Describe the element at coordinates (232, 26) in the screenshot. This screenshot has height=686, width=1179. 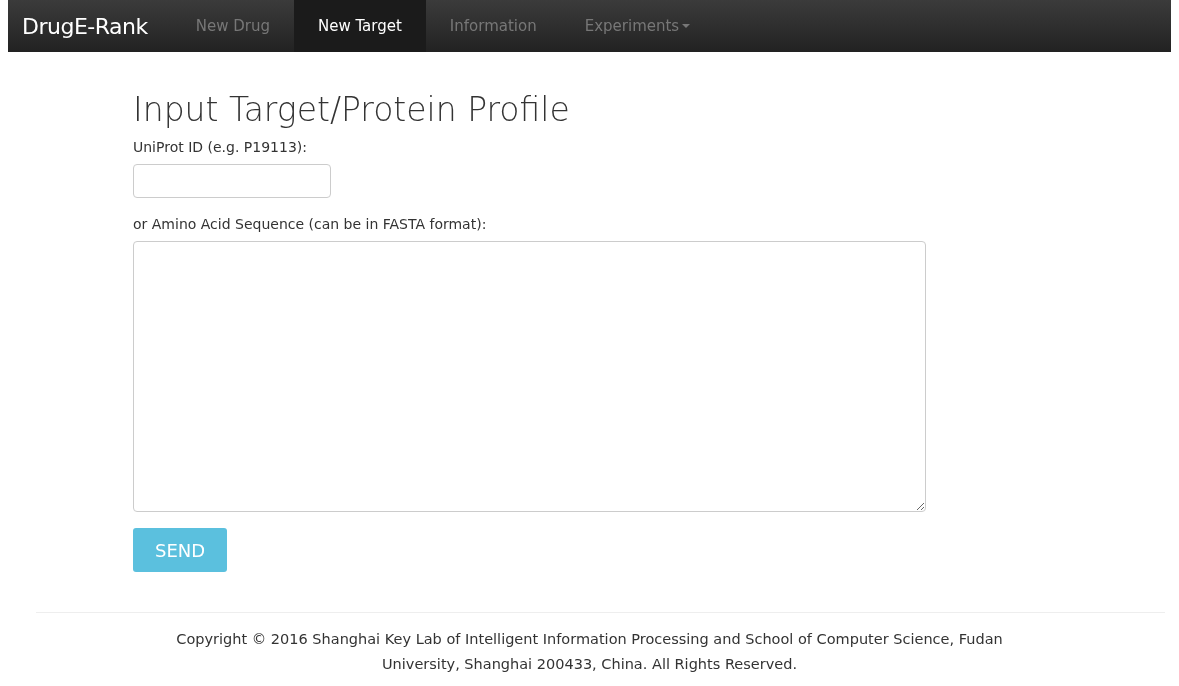
I see `nav-tab: New Drug` at that location.